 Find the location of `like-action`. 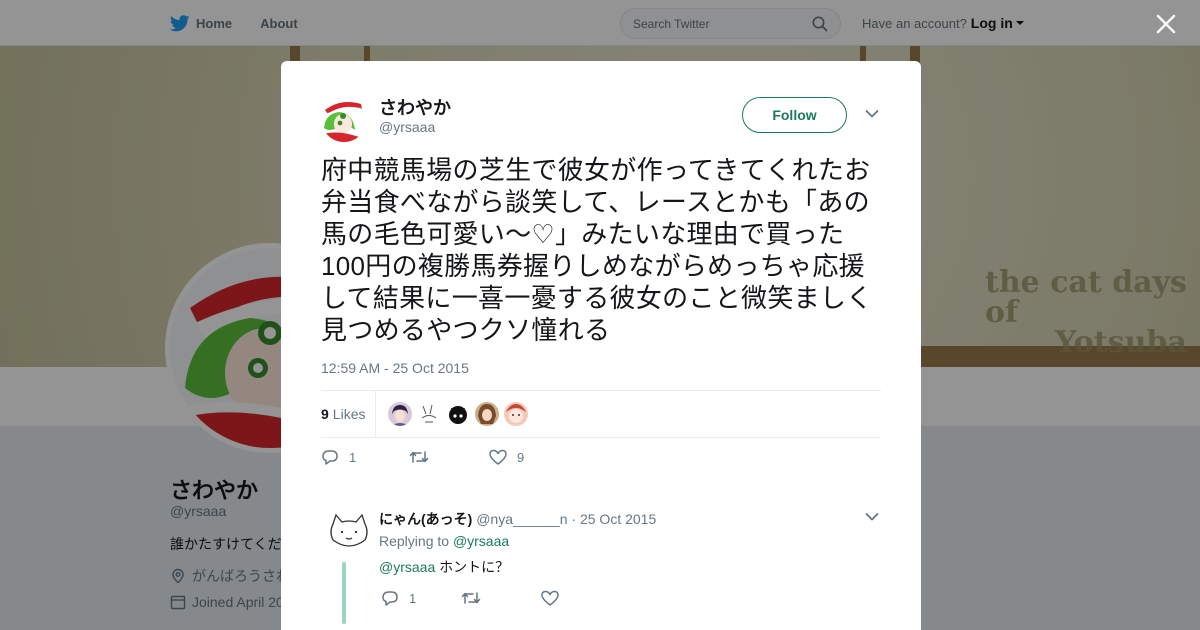

like-action is located at coordinates (555, 598).